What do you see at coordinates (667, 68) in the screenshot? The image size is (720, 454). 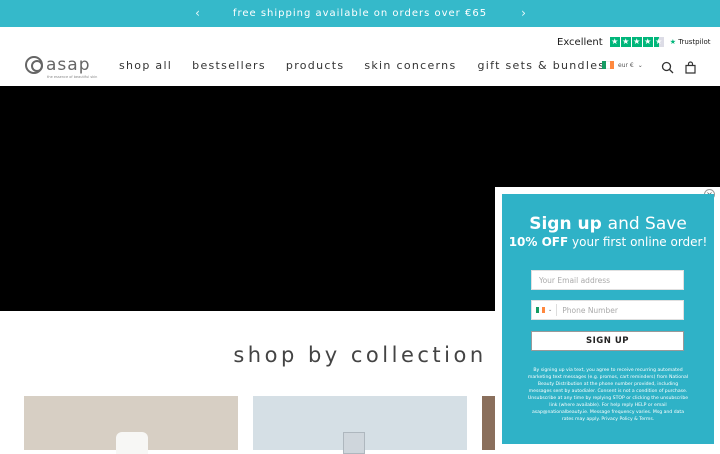 I see `search-icon` at bounding box center [667, 68].